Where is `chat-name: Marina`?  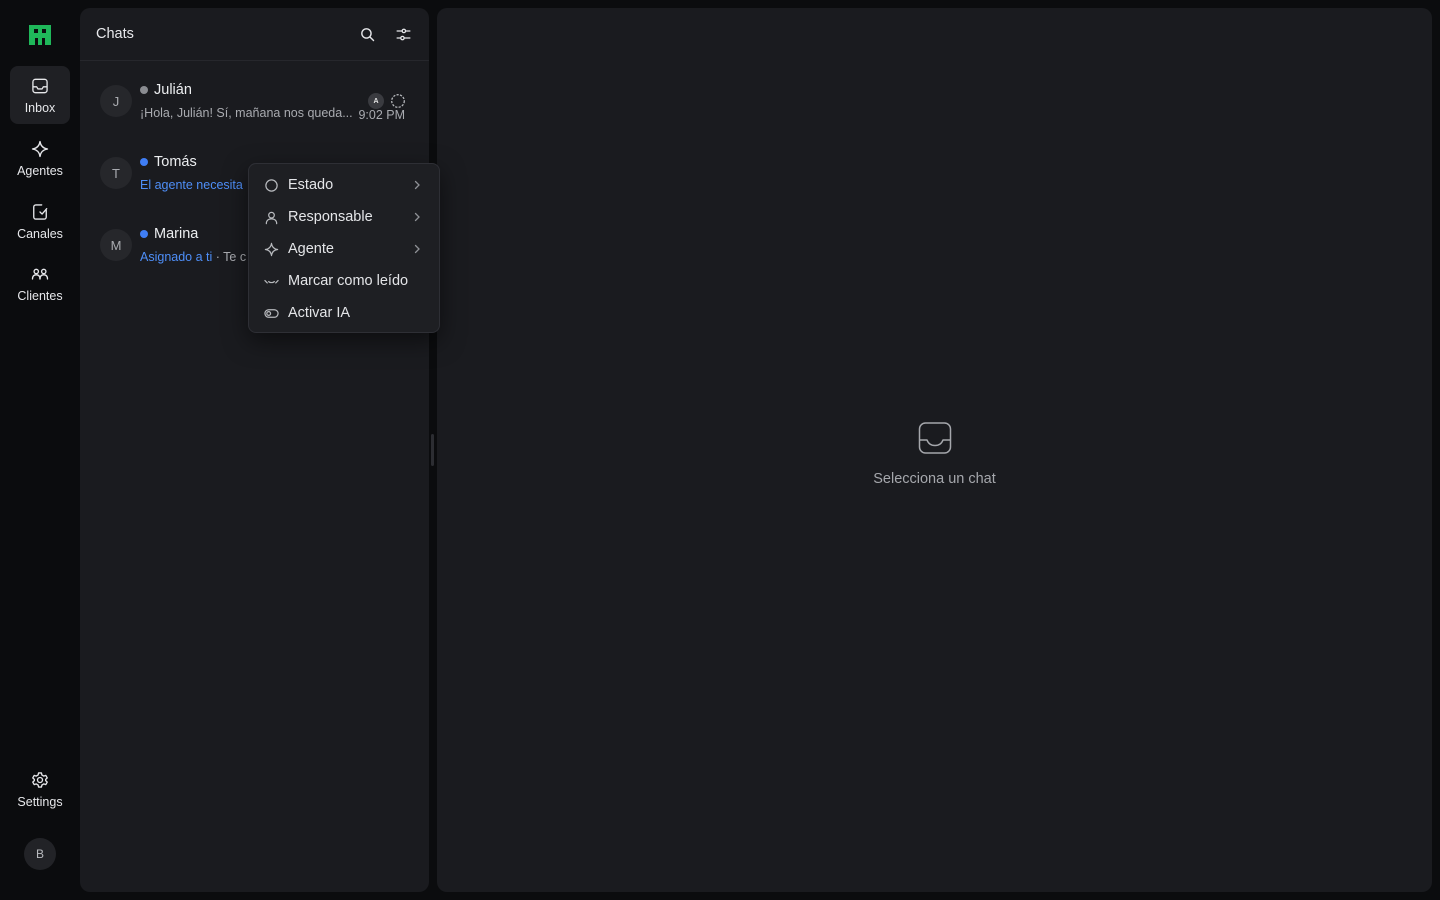 chat-name: Marina is located at coordinates (169, 234).